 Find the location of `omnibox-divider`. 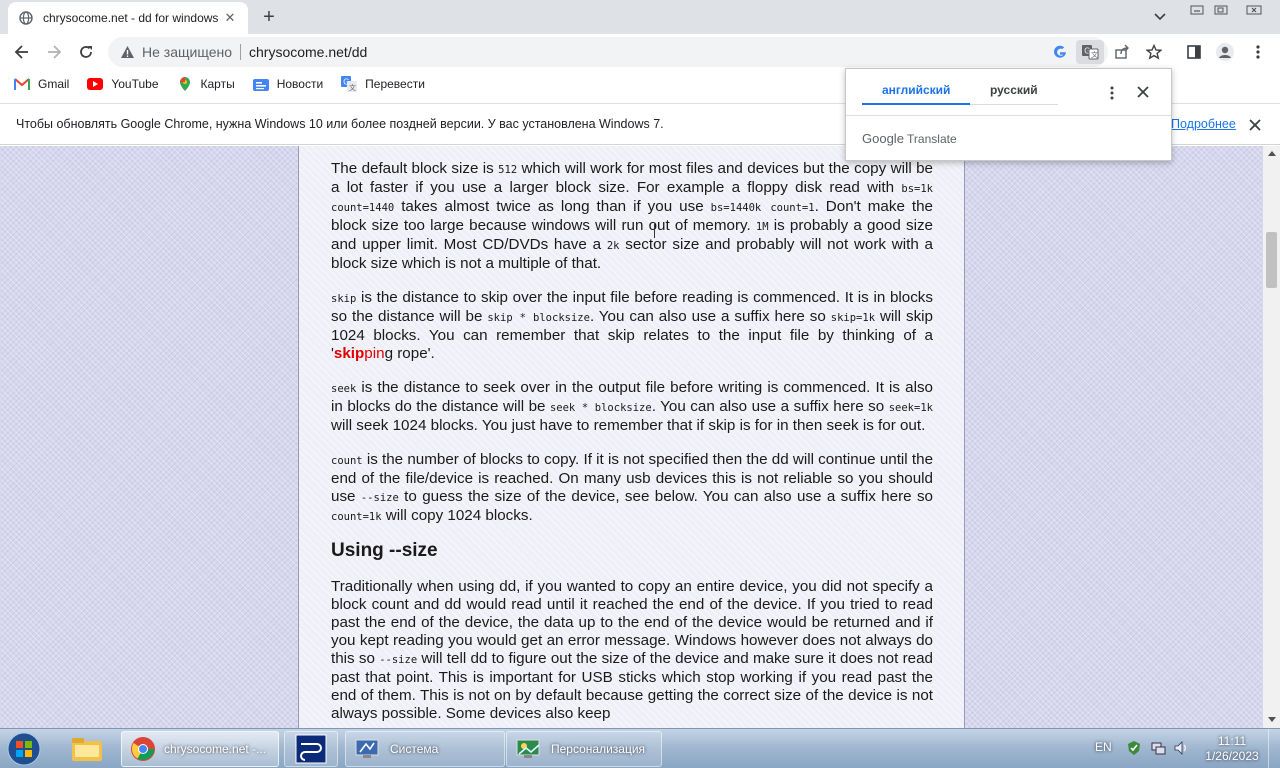

omnibox-divider is located at coordinates (240, 52).